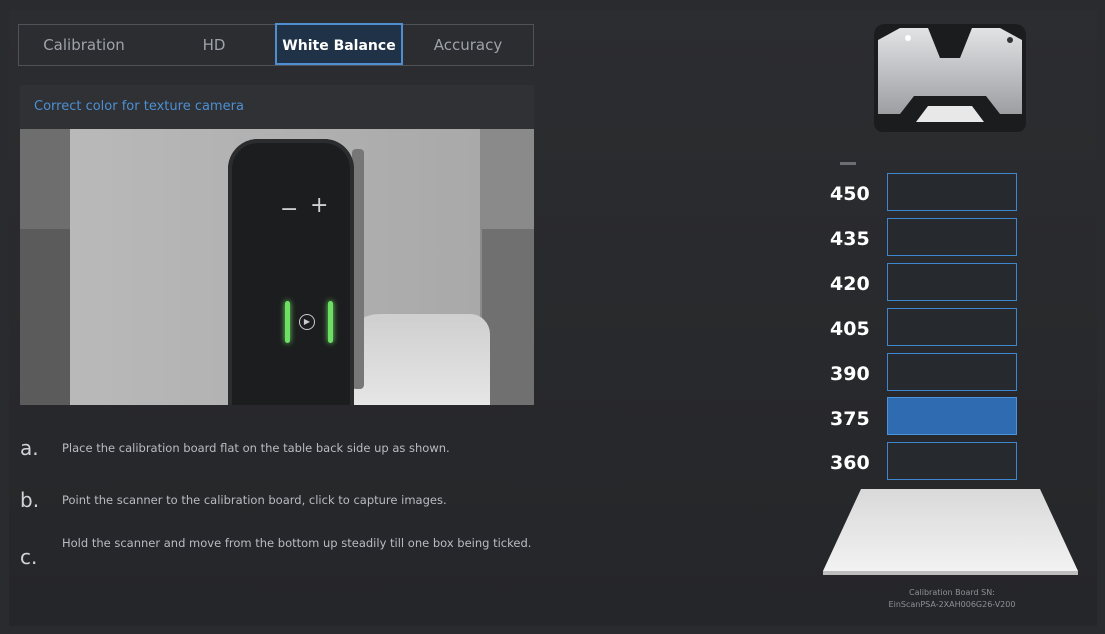 This screenshot has height=634, width=1105. Describe the element at coordinates (468, 45) in the screenshot. I see `tab-accuracy: Accuracy` at that location.